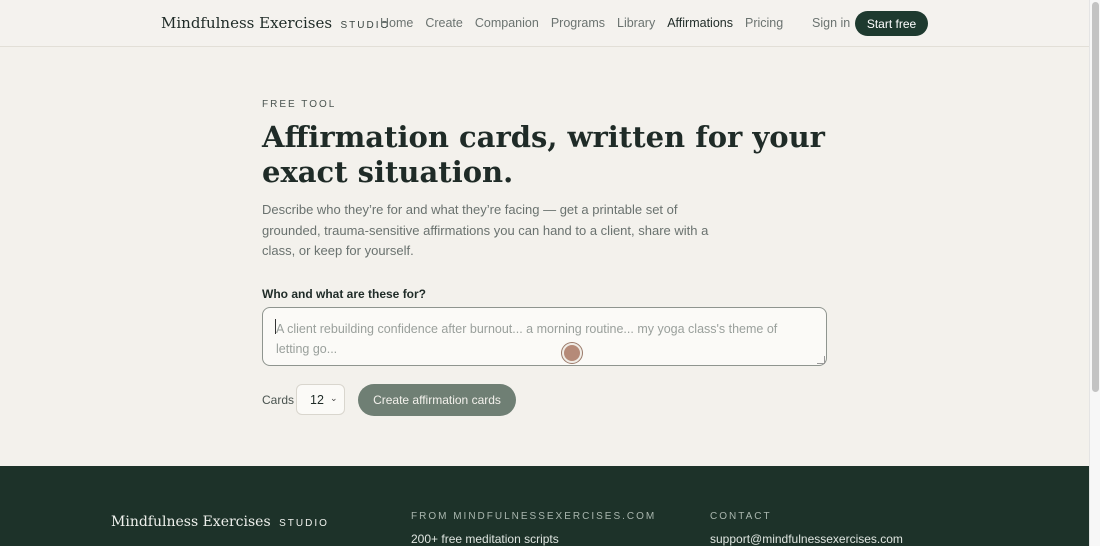  Describe the element at coordinates (304, 523) in the screenshot. I see `footer-brand-suffix: STUDIO` at that location.